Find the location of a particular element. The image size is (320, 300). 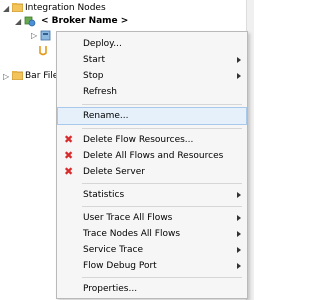

menu-item-start: Start is located at coordinates (152, 60).